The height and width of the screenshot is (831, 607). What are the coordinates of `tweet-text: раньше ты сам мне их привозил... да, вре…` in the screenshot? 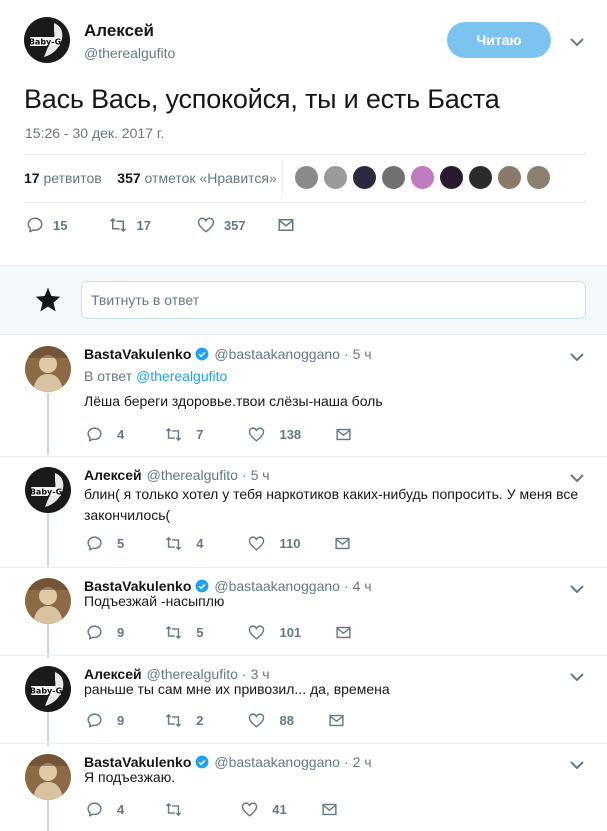 It's located at (237, 689).